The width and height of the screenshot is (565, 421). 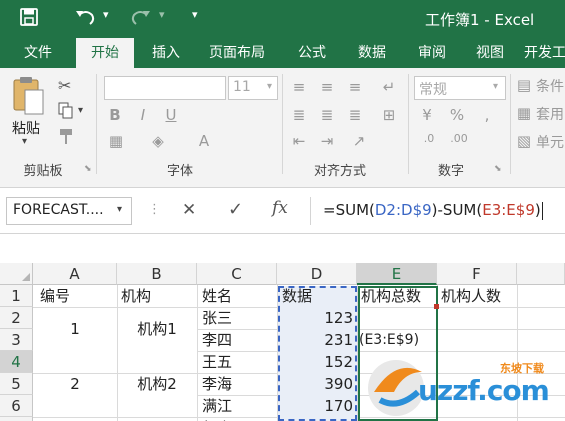 I want to click on tab-view: 视图, so click(x=490, y=53).